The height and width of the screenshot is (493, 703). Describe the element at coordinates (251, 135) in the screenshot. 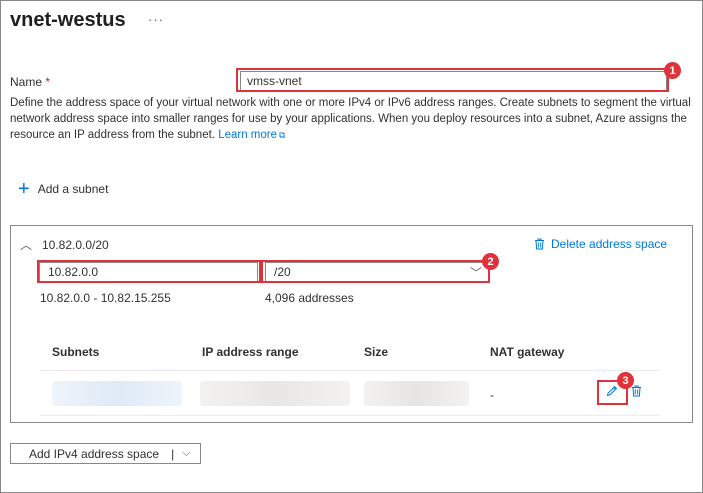

I see `learn-more-link: Learn more ⧉` at that location.